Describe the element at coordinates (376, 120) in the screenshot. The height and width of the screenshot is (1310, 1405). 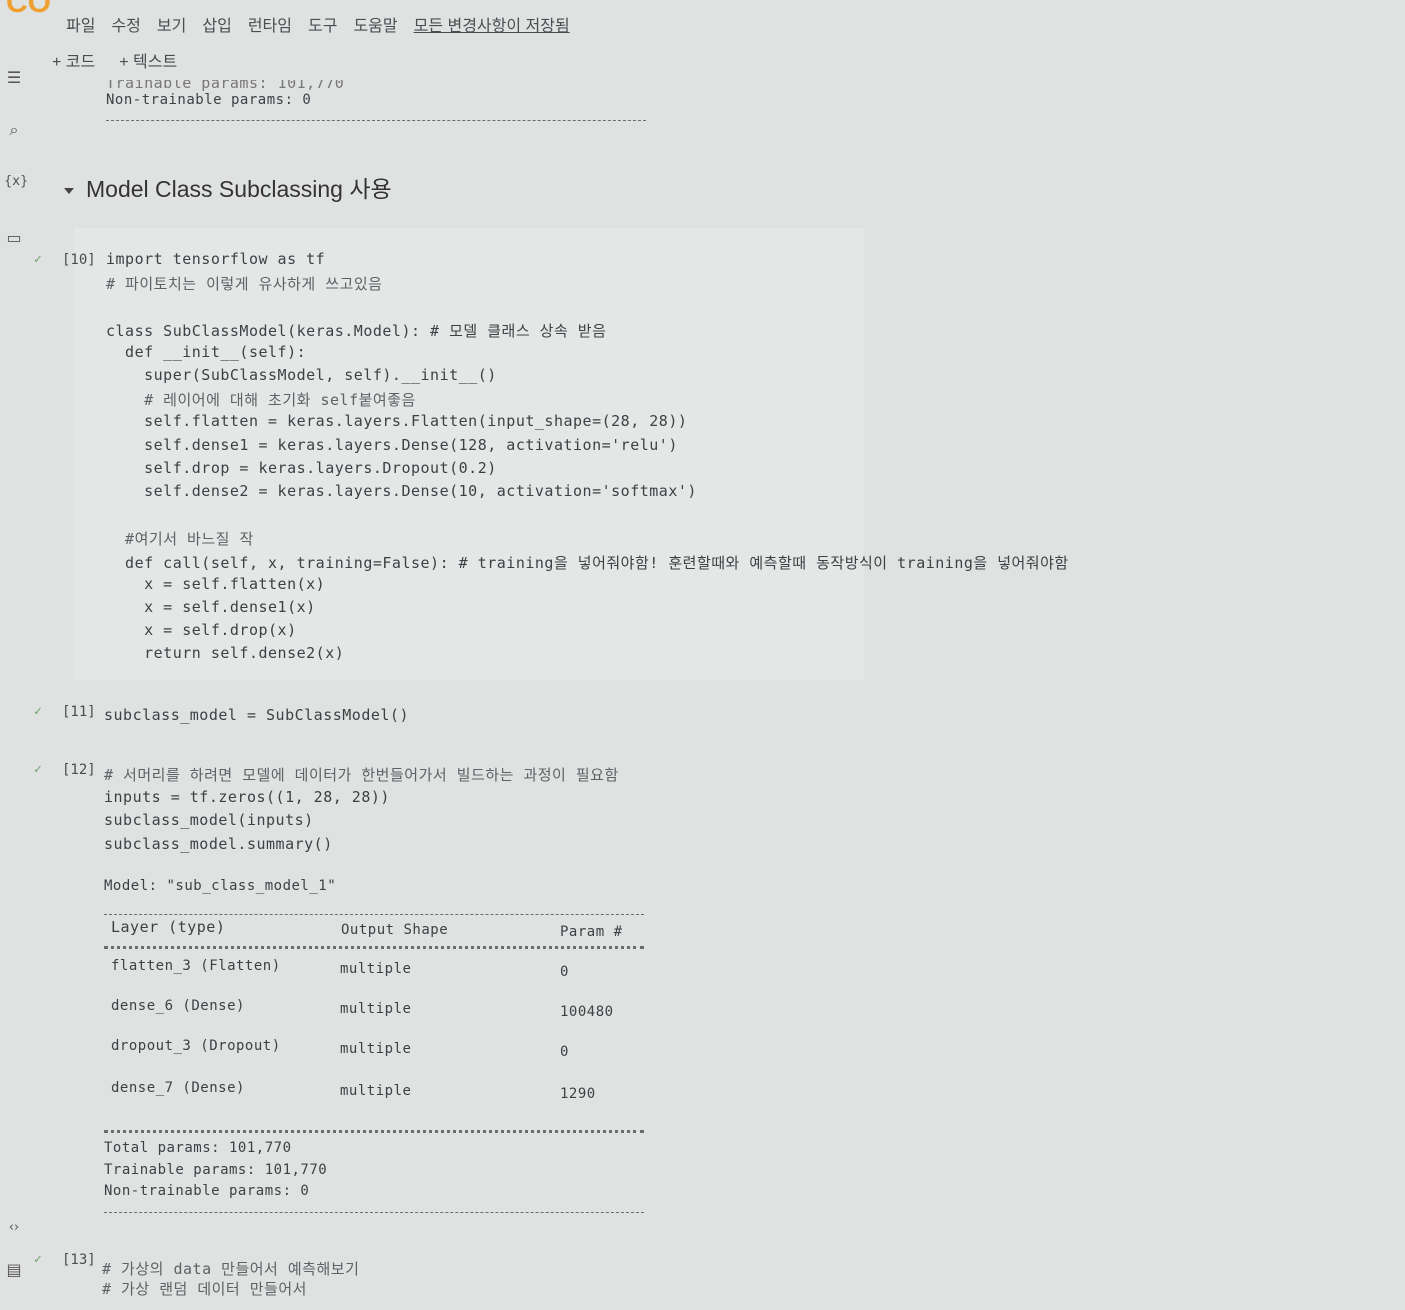
I see `prev-output-divider` at that location.